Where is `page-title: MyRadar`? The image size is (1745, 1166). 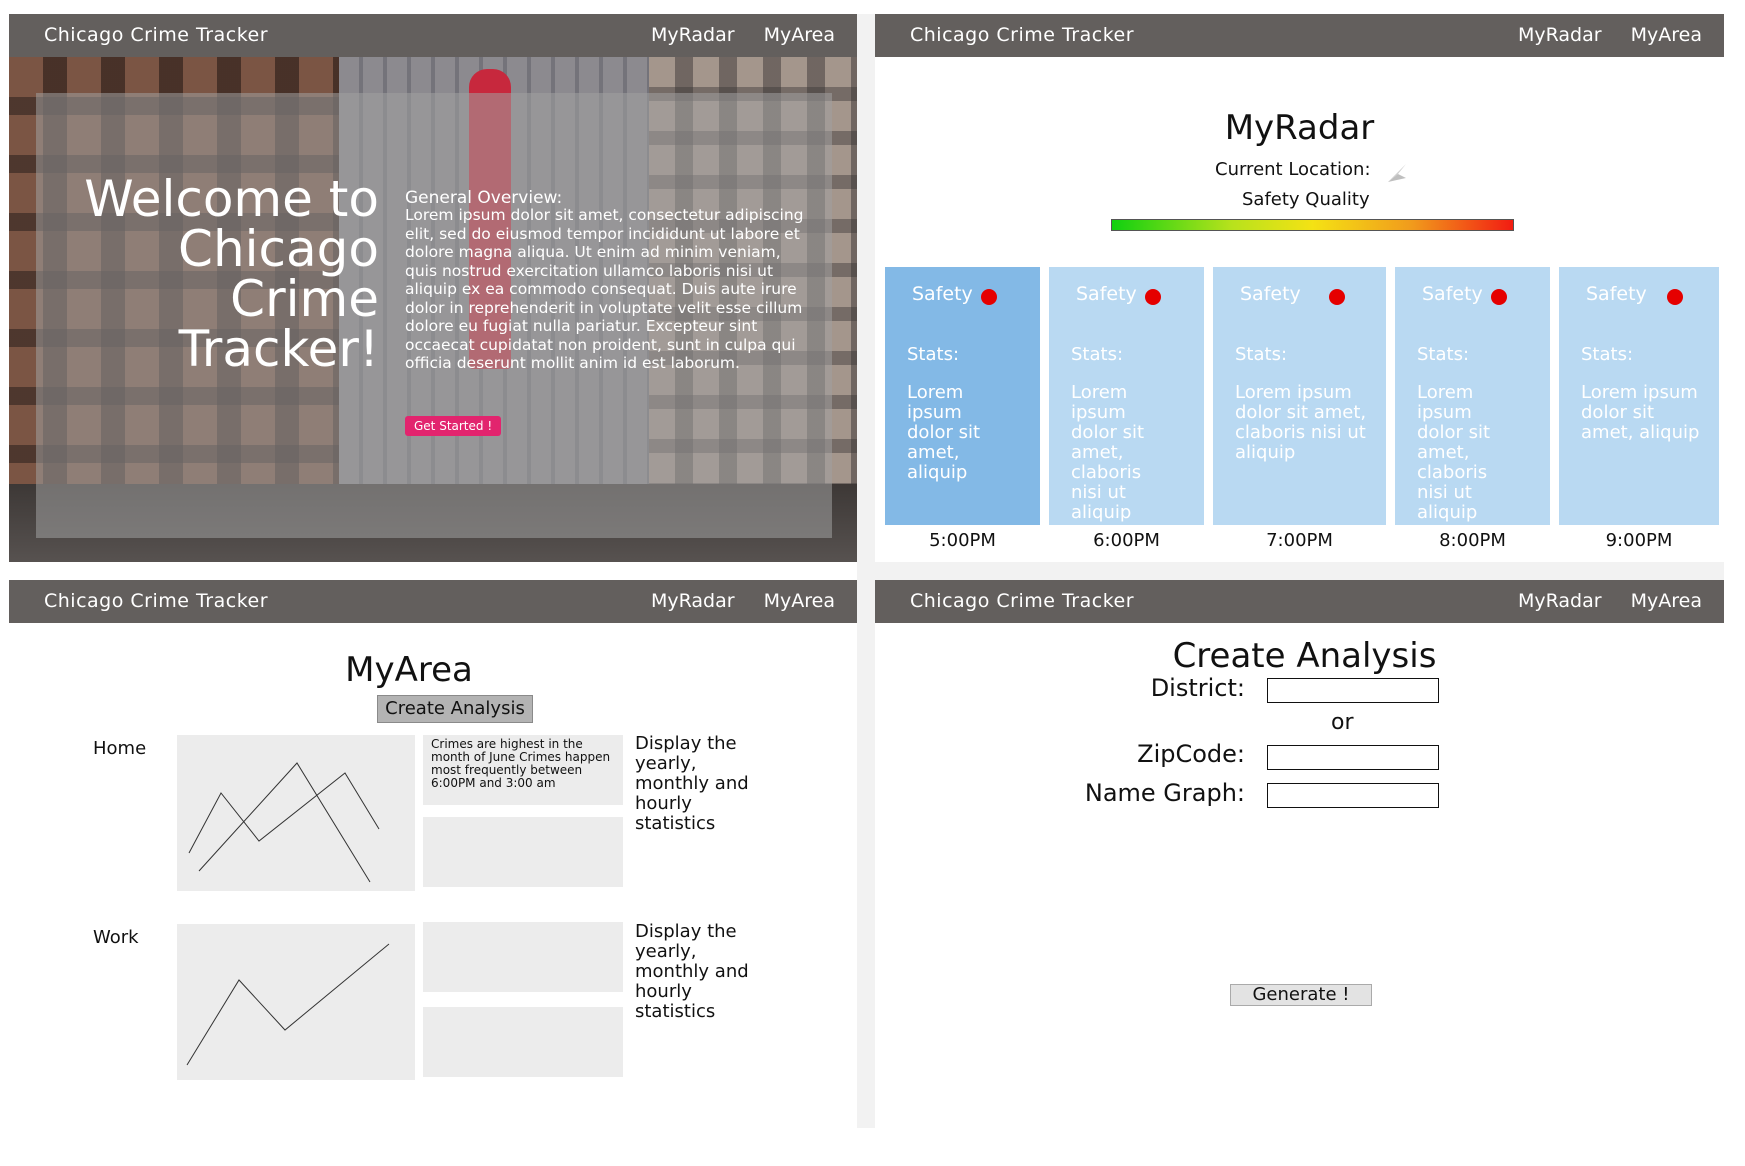 page-title: MyRadar is located at coordinates (1299, 128).